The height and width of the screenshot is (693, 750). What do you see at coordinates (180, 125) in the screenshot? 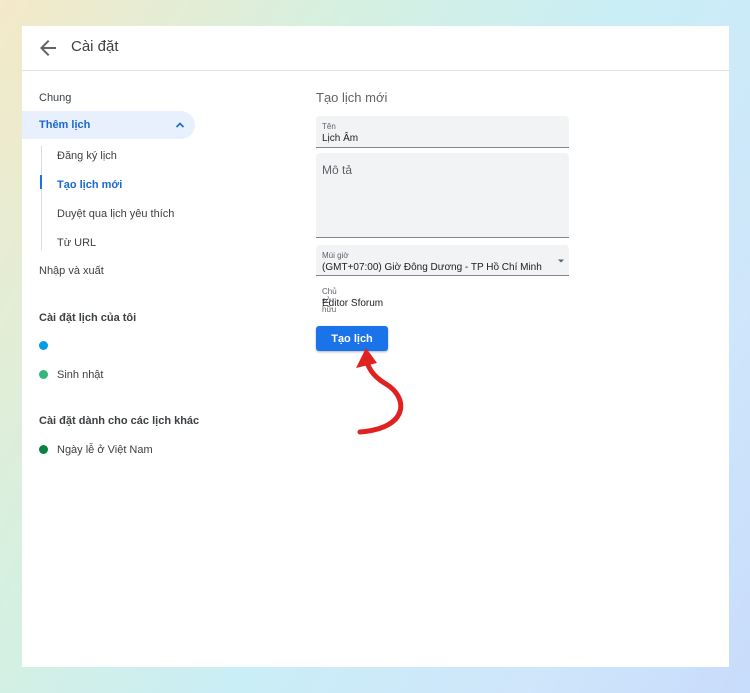
I see `chevron-up-icon` at bounding box center [180, 125].